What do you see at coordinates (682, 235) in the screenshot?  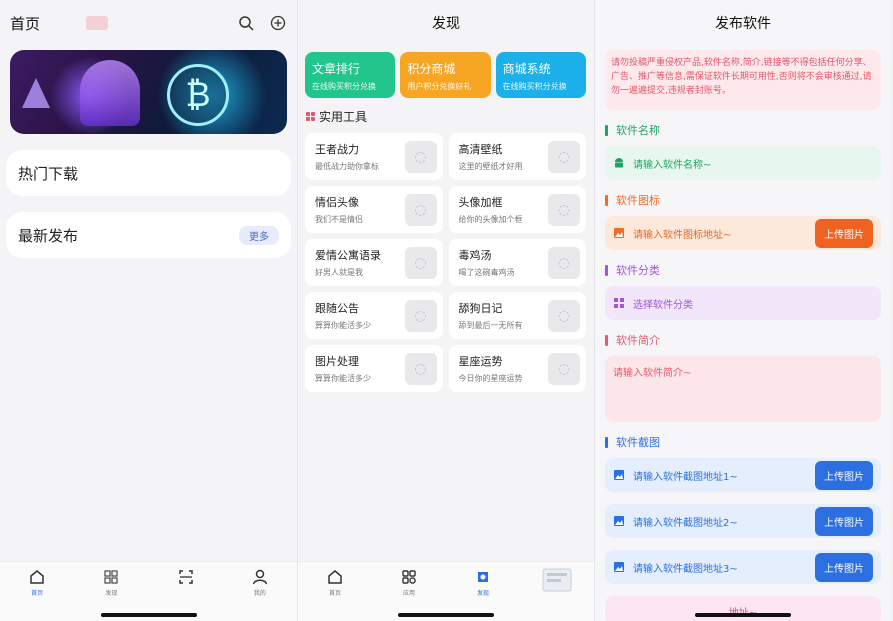 I see `placeholder-text: 请输入软件图标地址~` at bounding box center [682, 235].